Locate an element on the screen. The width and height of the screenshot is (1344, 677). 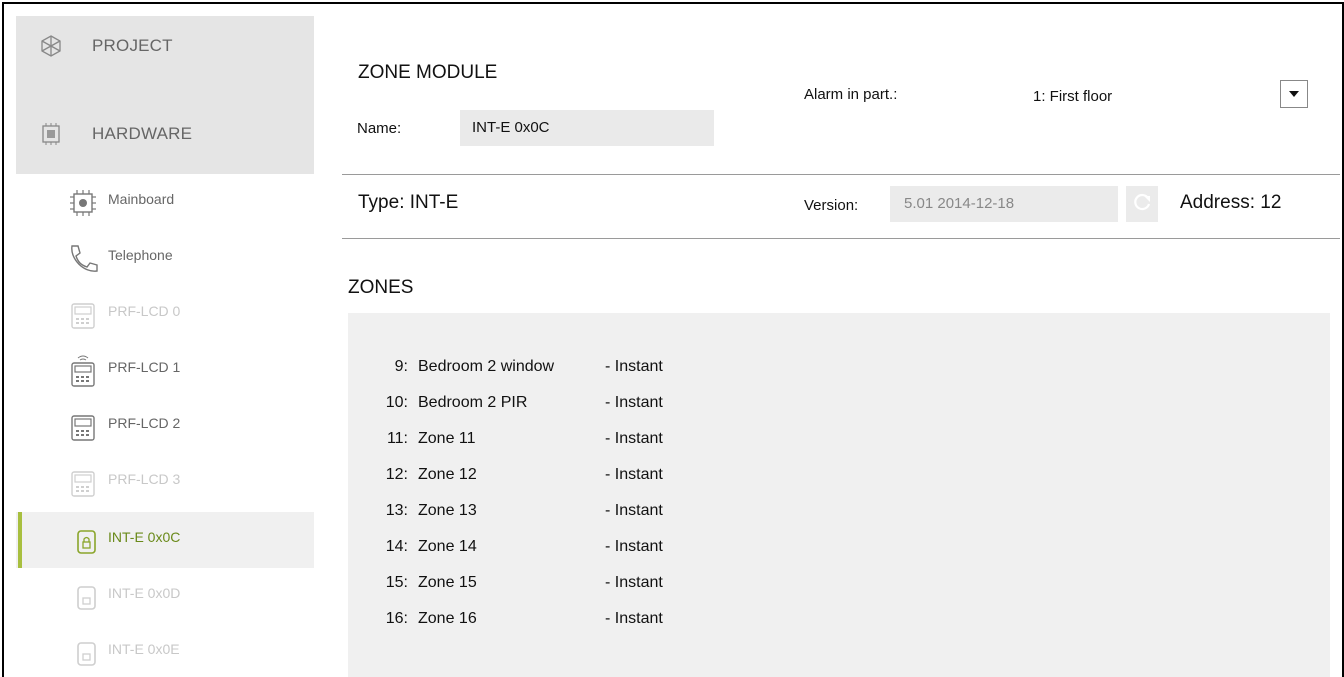
sidebar-item-int-e-0x0e: INT-E 0x0E is located at coordinates (165, 650).